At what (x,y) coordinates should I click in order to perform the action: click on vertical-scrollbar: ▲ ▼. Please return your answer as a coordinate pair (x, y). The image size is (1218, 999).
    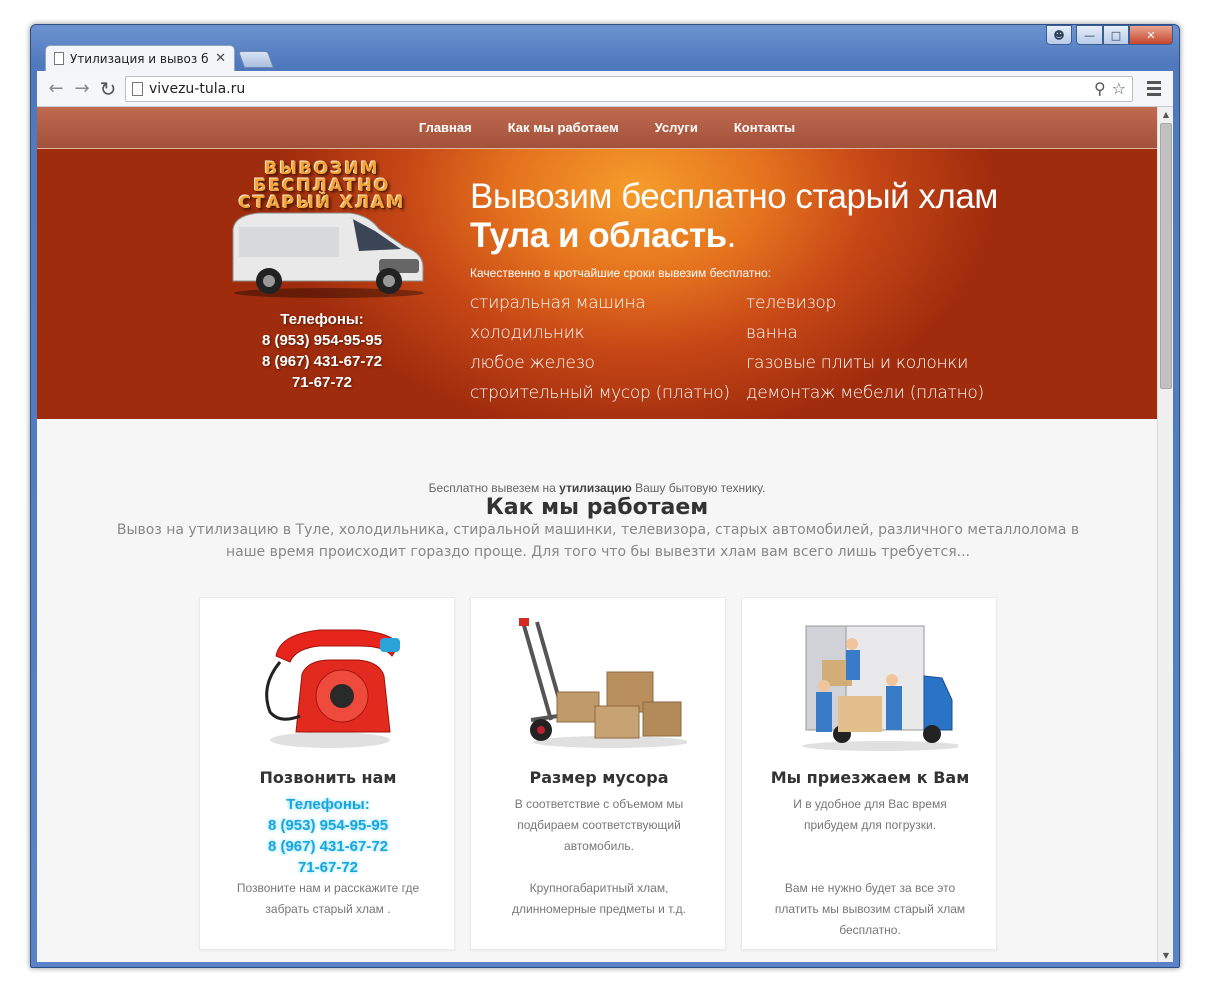
    Looking at the image, I should click on (1165, 534).